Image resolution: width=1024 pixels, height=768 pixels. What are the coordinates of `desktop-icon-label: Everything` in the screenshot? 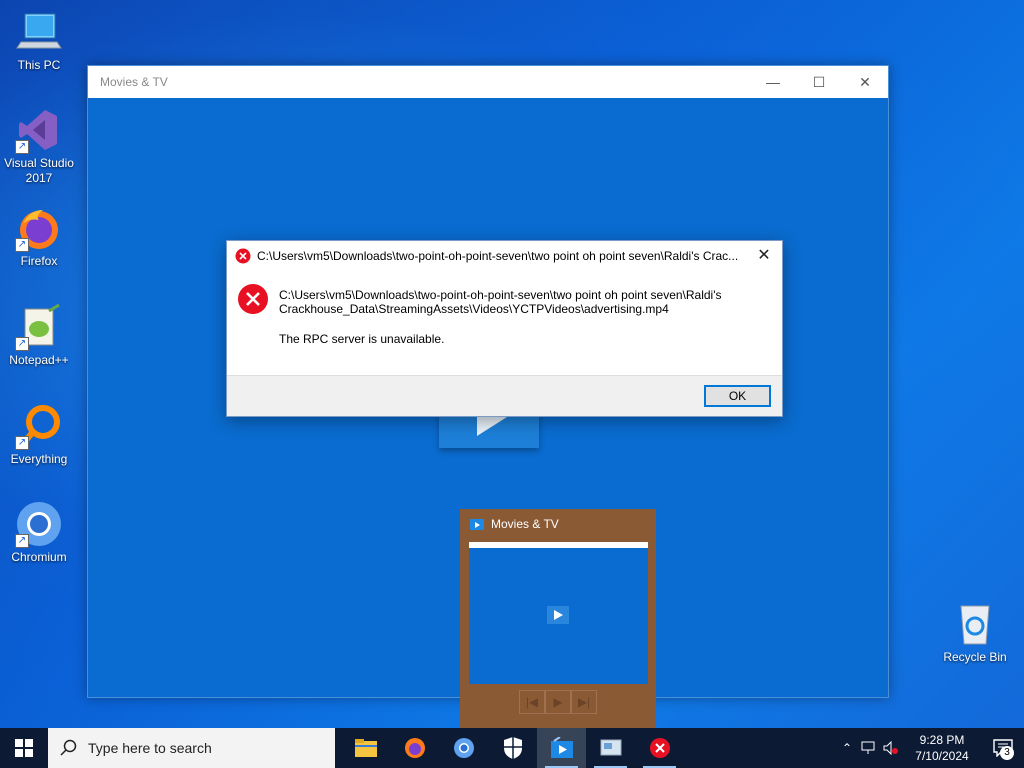 It's located at (39, 459).